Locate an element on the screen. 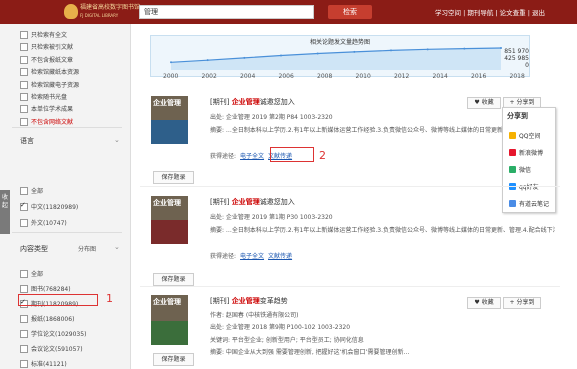 The image size is (577, 369). language-section-title: 语言 is located at coordinates (27, 141).